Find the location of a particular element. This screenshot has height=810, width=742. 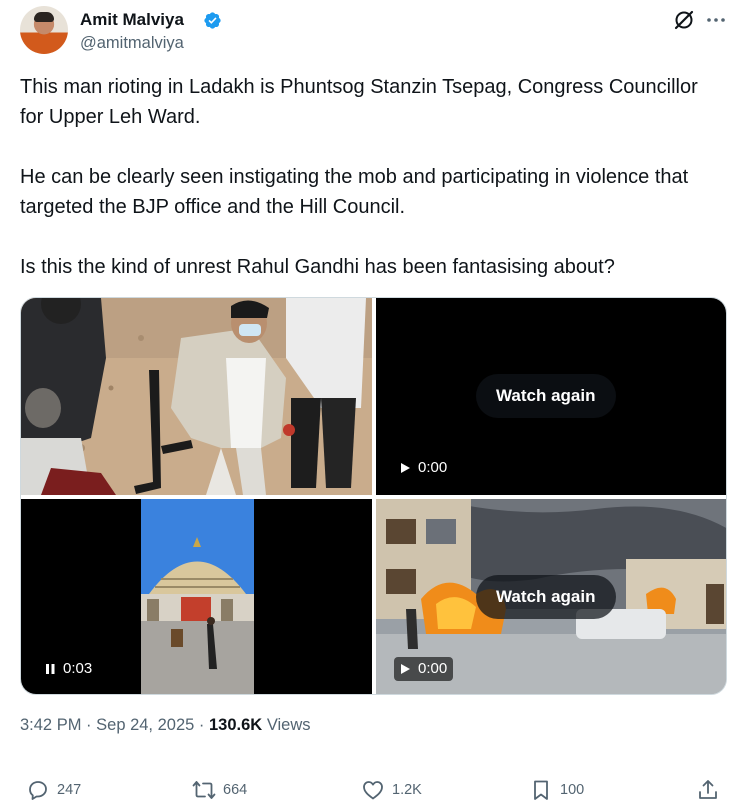

video-time-chip: 0:03 is located at coordinates (68, 669).